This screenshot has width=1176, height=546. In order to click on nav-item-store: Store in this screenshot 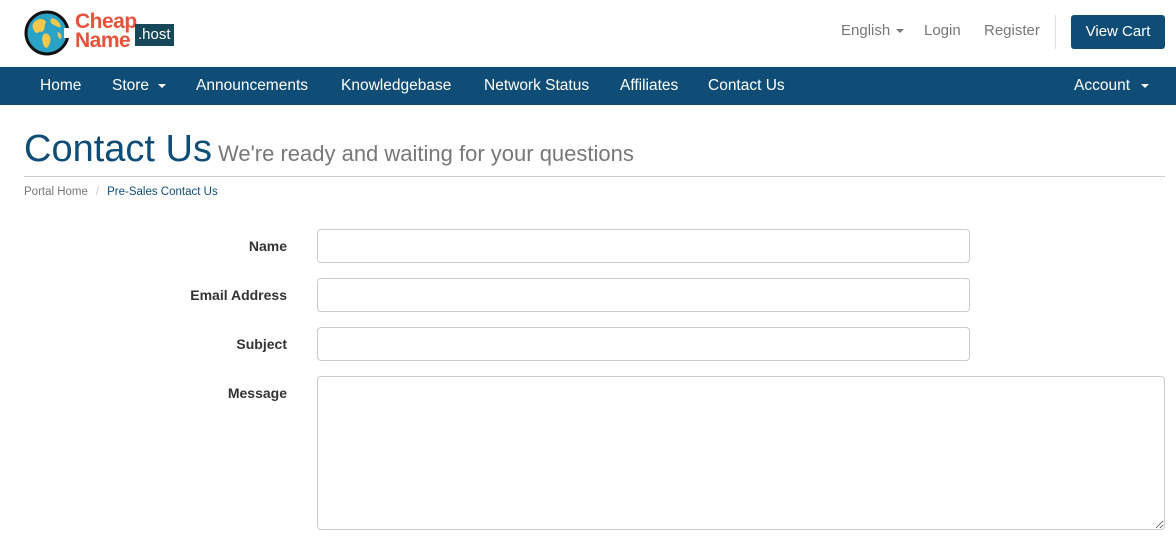, I will do `click(139, 86)`.